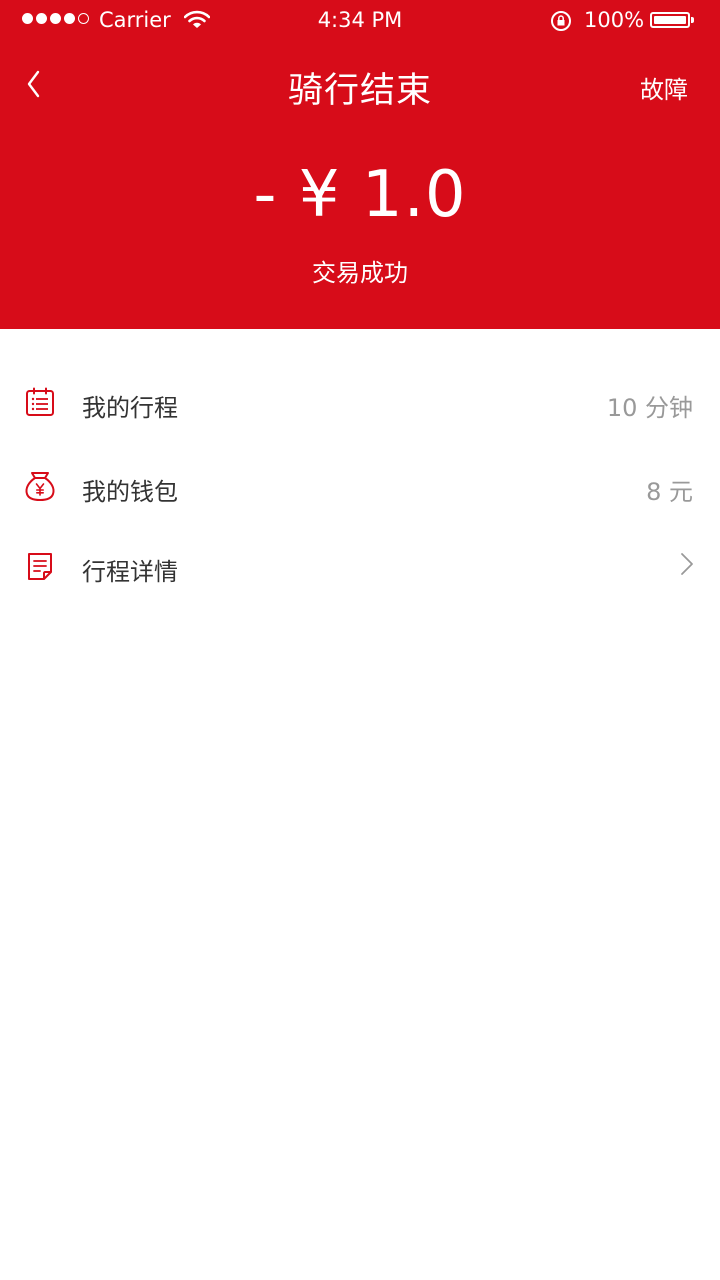  Describe the element at coordinates (130, 408) in the screenshot. I see `menu-item-label: 我的行程` at that location.